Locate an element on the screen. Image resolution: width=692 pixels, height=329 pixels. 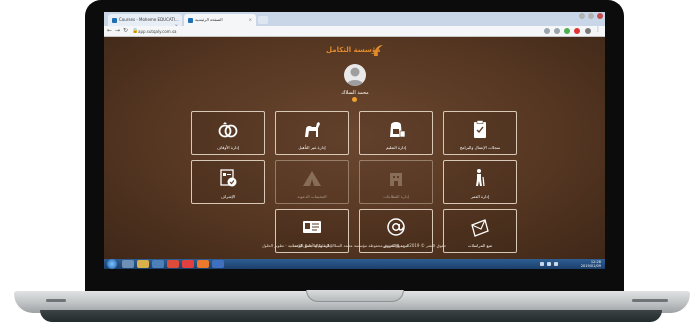
profile-icon is located at coordinates (588, 31).